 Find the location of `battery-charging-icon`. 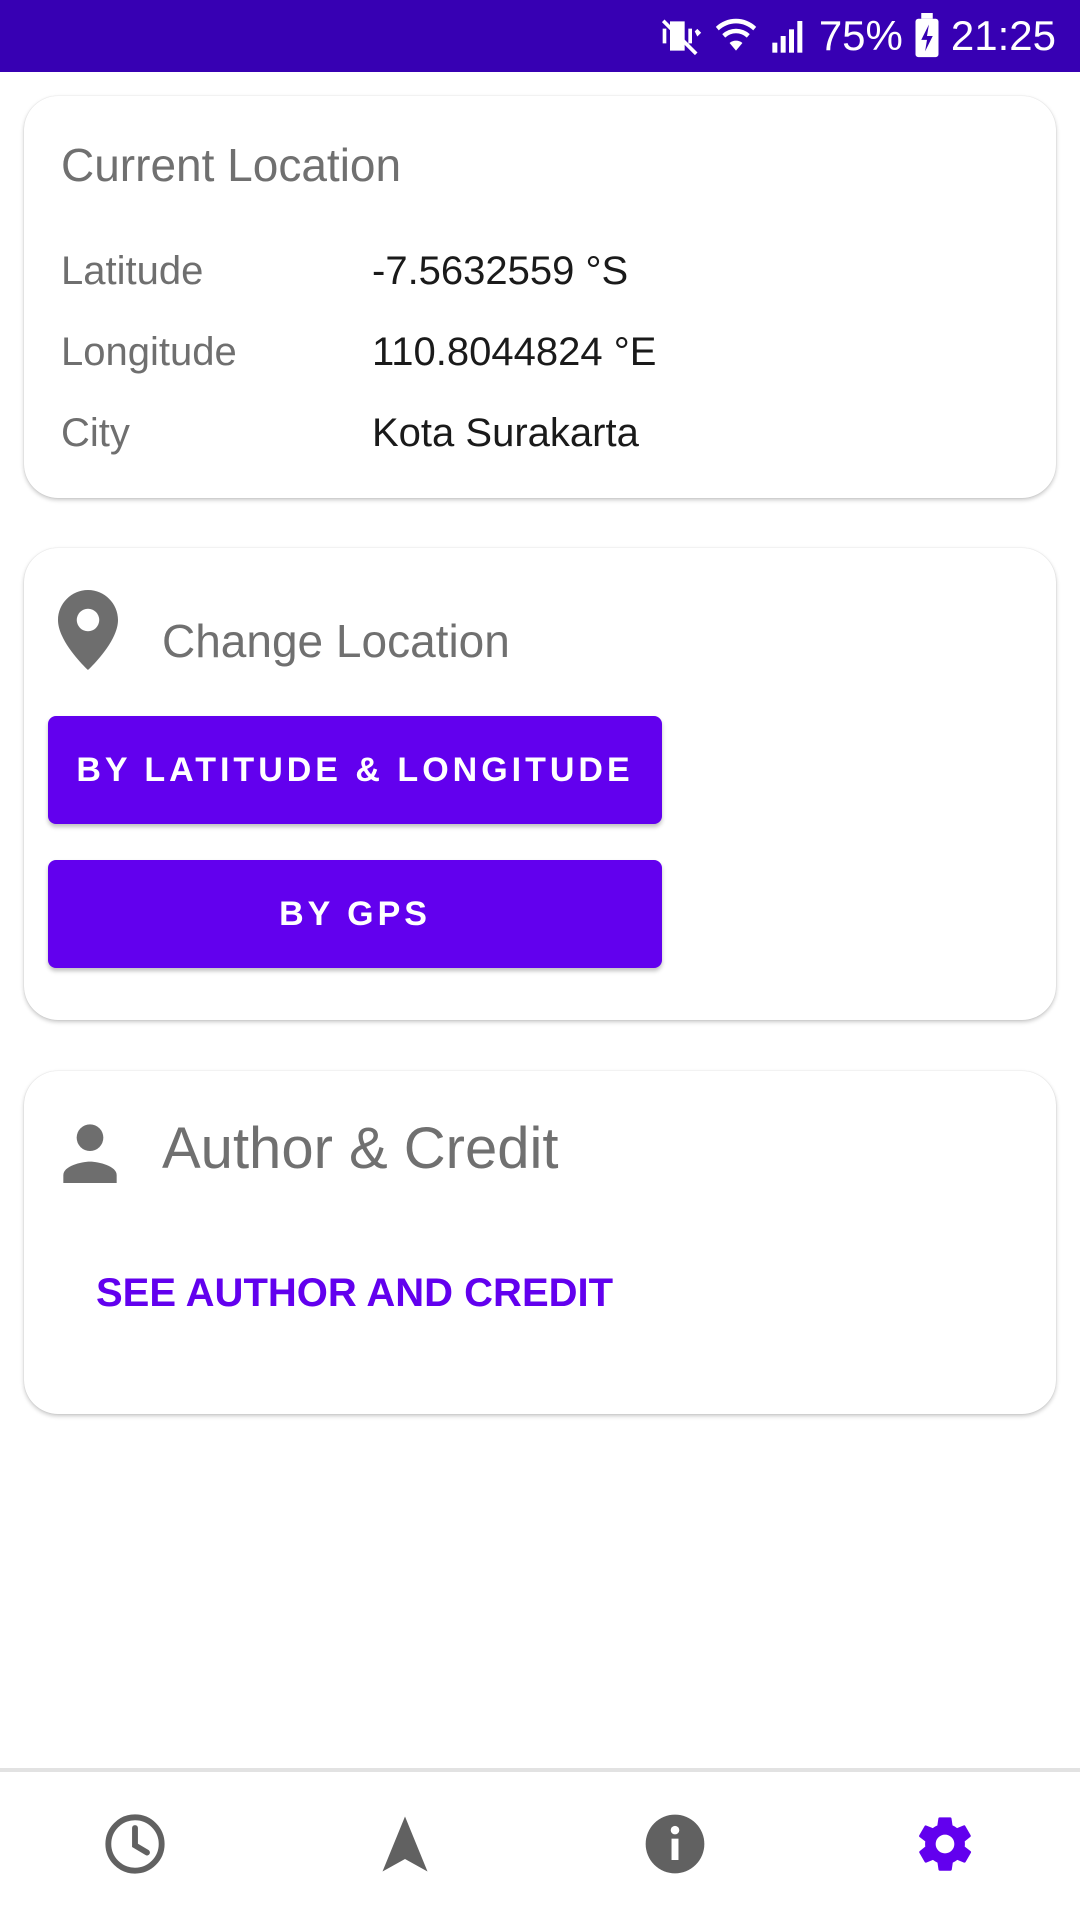

battery-charging-icon is located at coordinates (927, 36).